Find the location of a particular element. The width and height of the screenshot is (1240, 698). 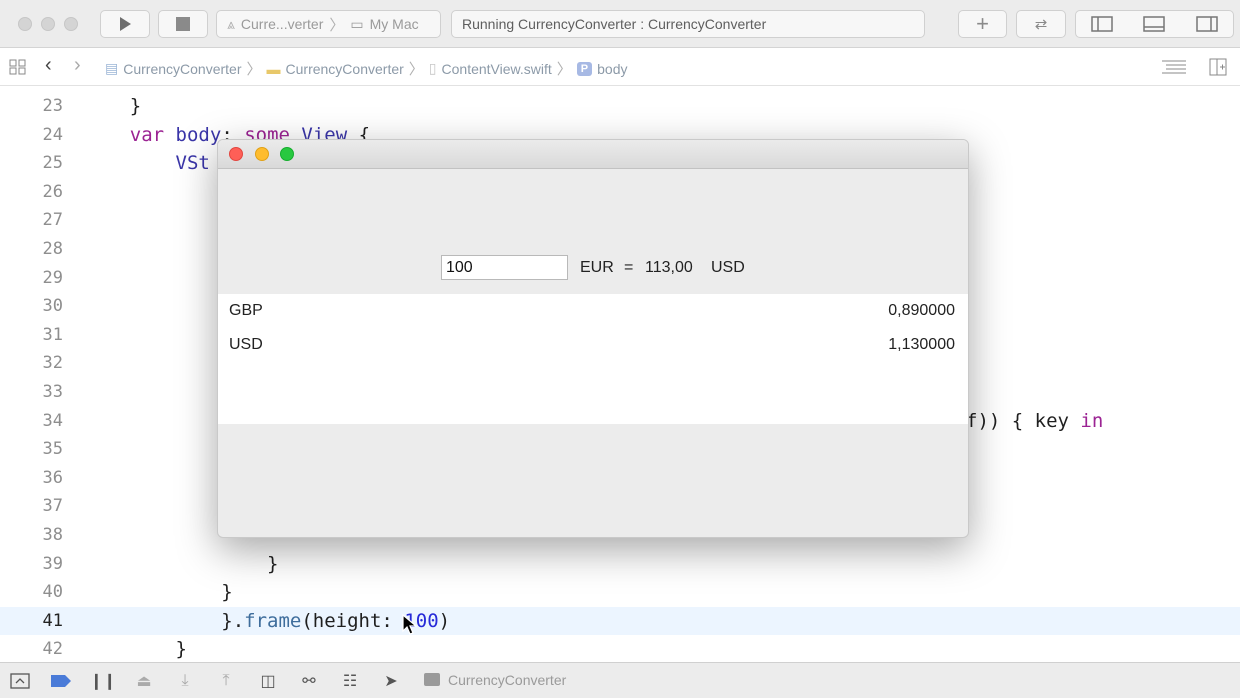

forward-button: › is located at coordinates (77, 65).